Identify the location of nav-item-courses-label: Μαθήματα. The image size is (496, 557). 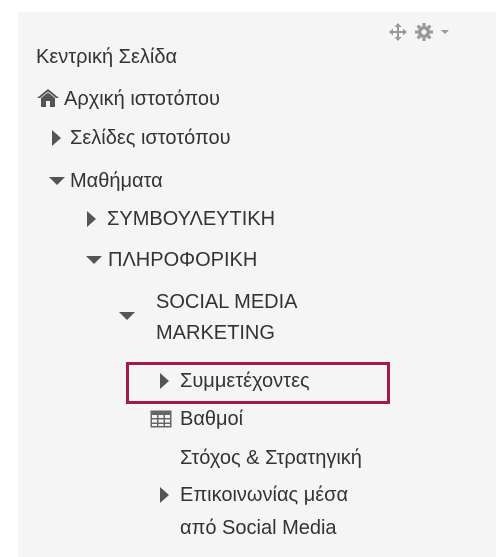
(116, 181).